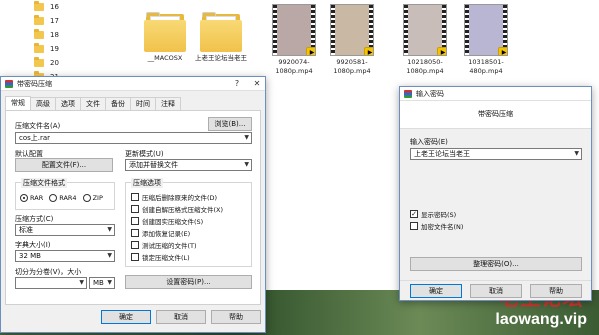 This screenshot has width=599, height=335. I want to click on compress-tabs: 常规 高级 选项 文件 备份 时间 注释, so click(93, 103).